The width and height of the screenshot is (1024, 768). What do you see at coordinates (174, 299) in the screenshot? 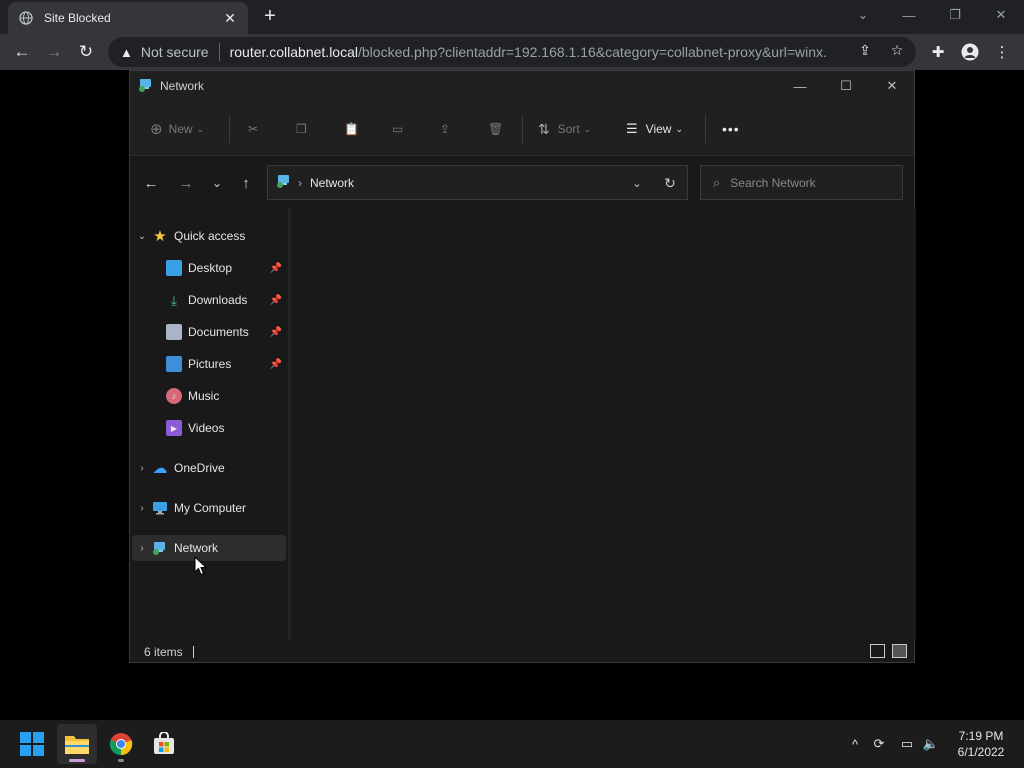
I see `download-icon: ⤓` at bounding box center [174, 299].